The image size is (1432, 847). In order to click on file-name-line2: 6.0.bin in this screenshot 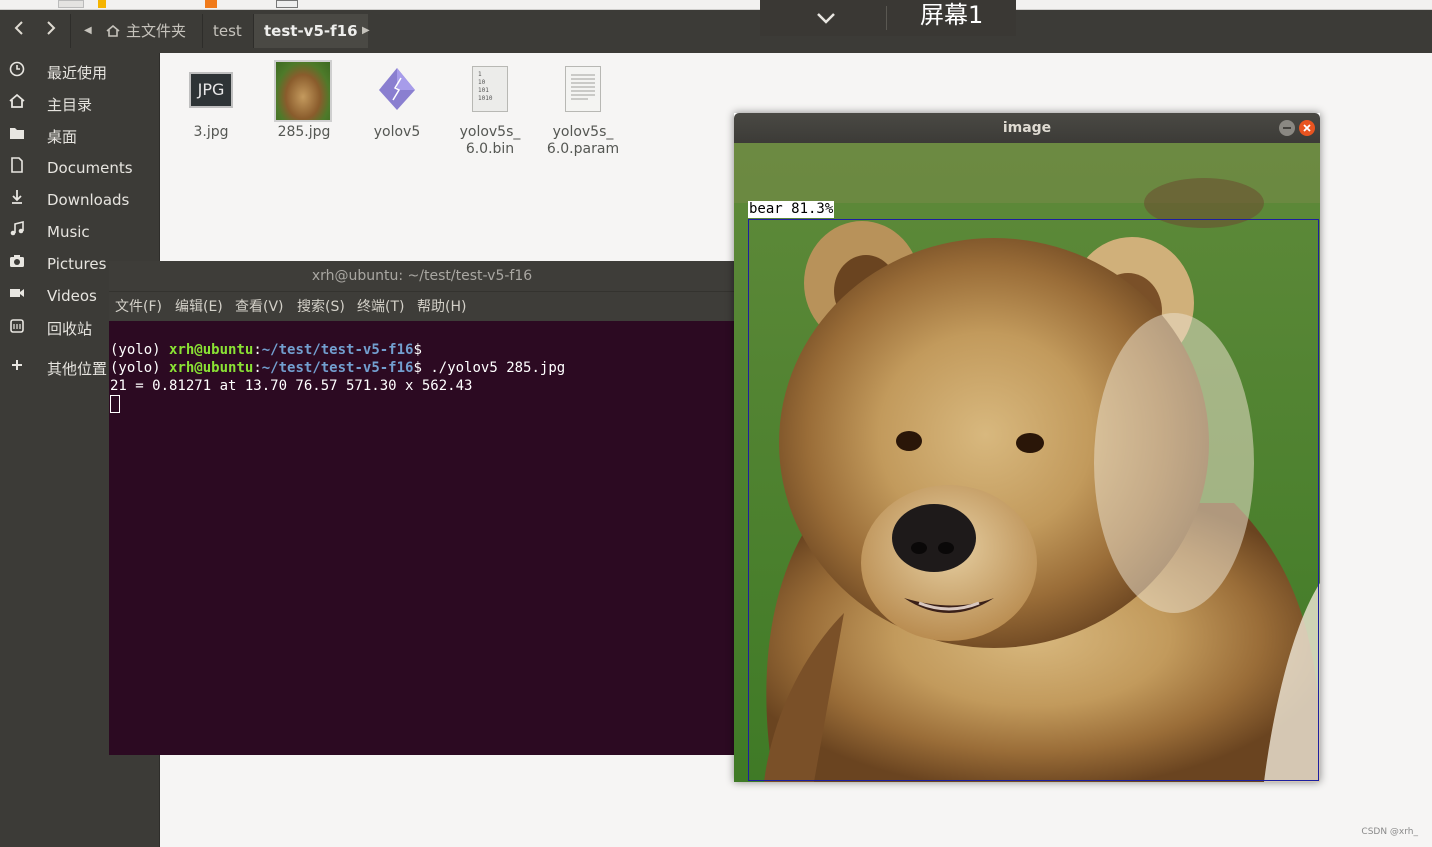, I will do `click(490, 149)`.